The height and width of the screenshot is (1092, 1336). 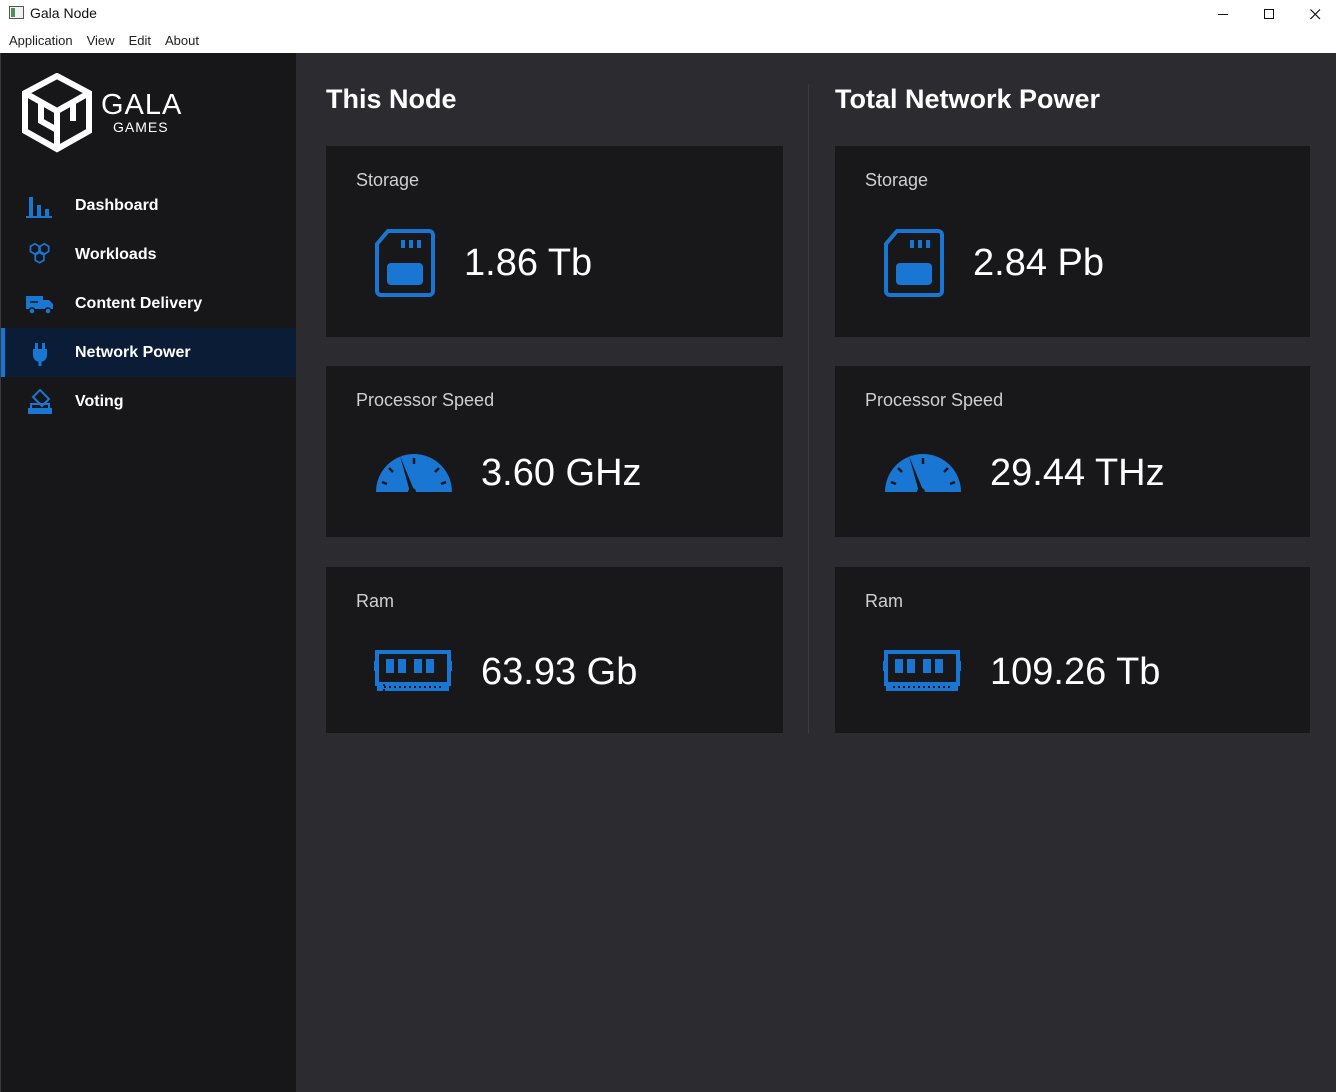 I want to click on this-node-storage-card: Storage 1.86 Tb, so click(x=554, y=241).